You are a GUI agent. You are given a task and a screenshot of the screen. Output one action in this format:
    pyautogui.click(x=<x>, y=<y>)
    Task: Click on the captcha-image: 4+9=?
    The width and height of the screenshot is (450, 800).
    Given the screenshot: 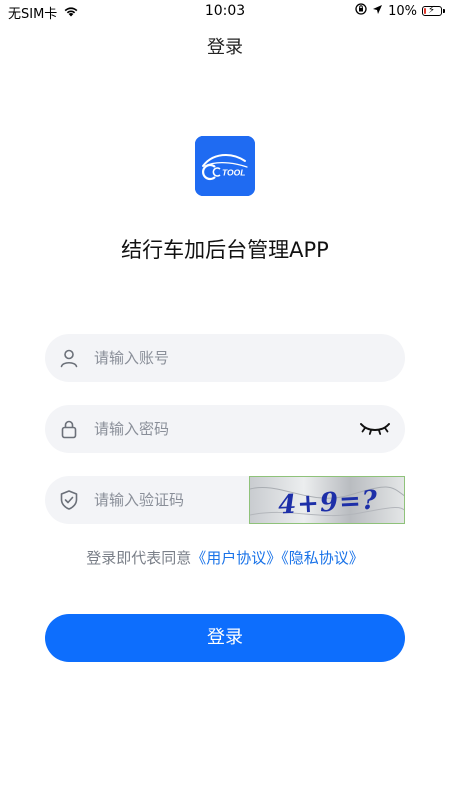 What is the action you would take?
    pyautogui.click(x=327, y=500)
    